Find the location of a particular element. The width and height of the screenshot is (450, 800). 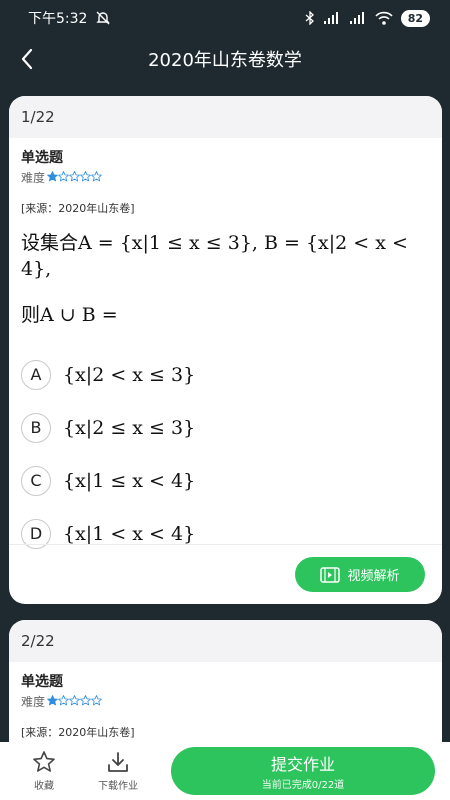

download-label: 下载作业 is located at coordinates (118, 786).